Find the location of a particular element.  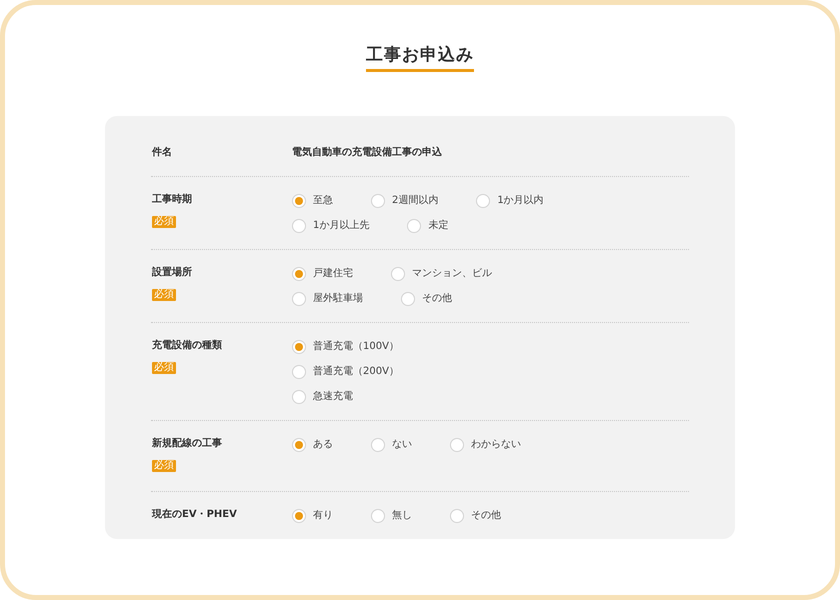

radio-option: わからない is located at coordinates (485, 444).